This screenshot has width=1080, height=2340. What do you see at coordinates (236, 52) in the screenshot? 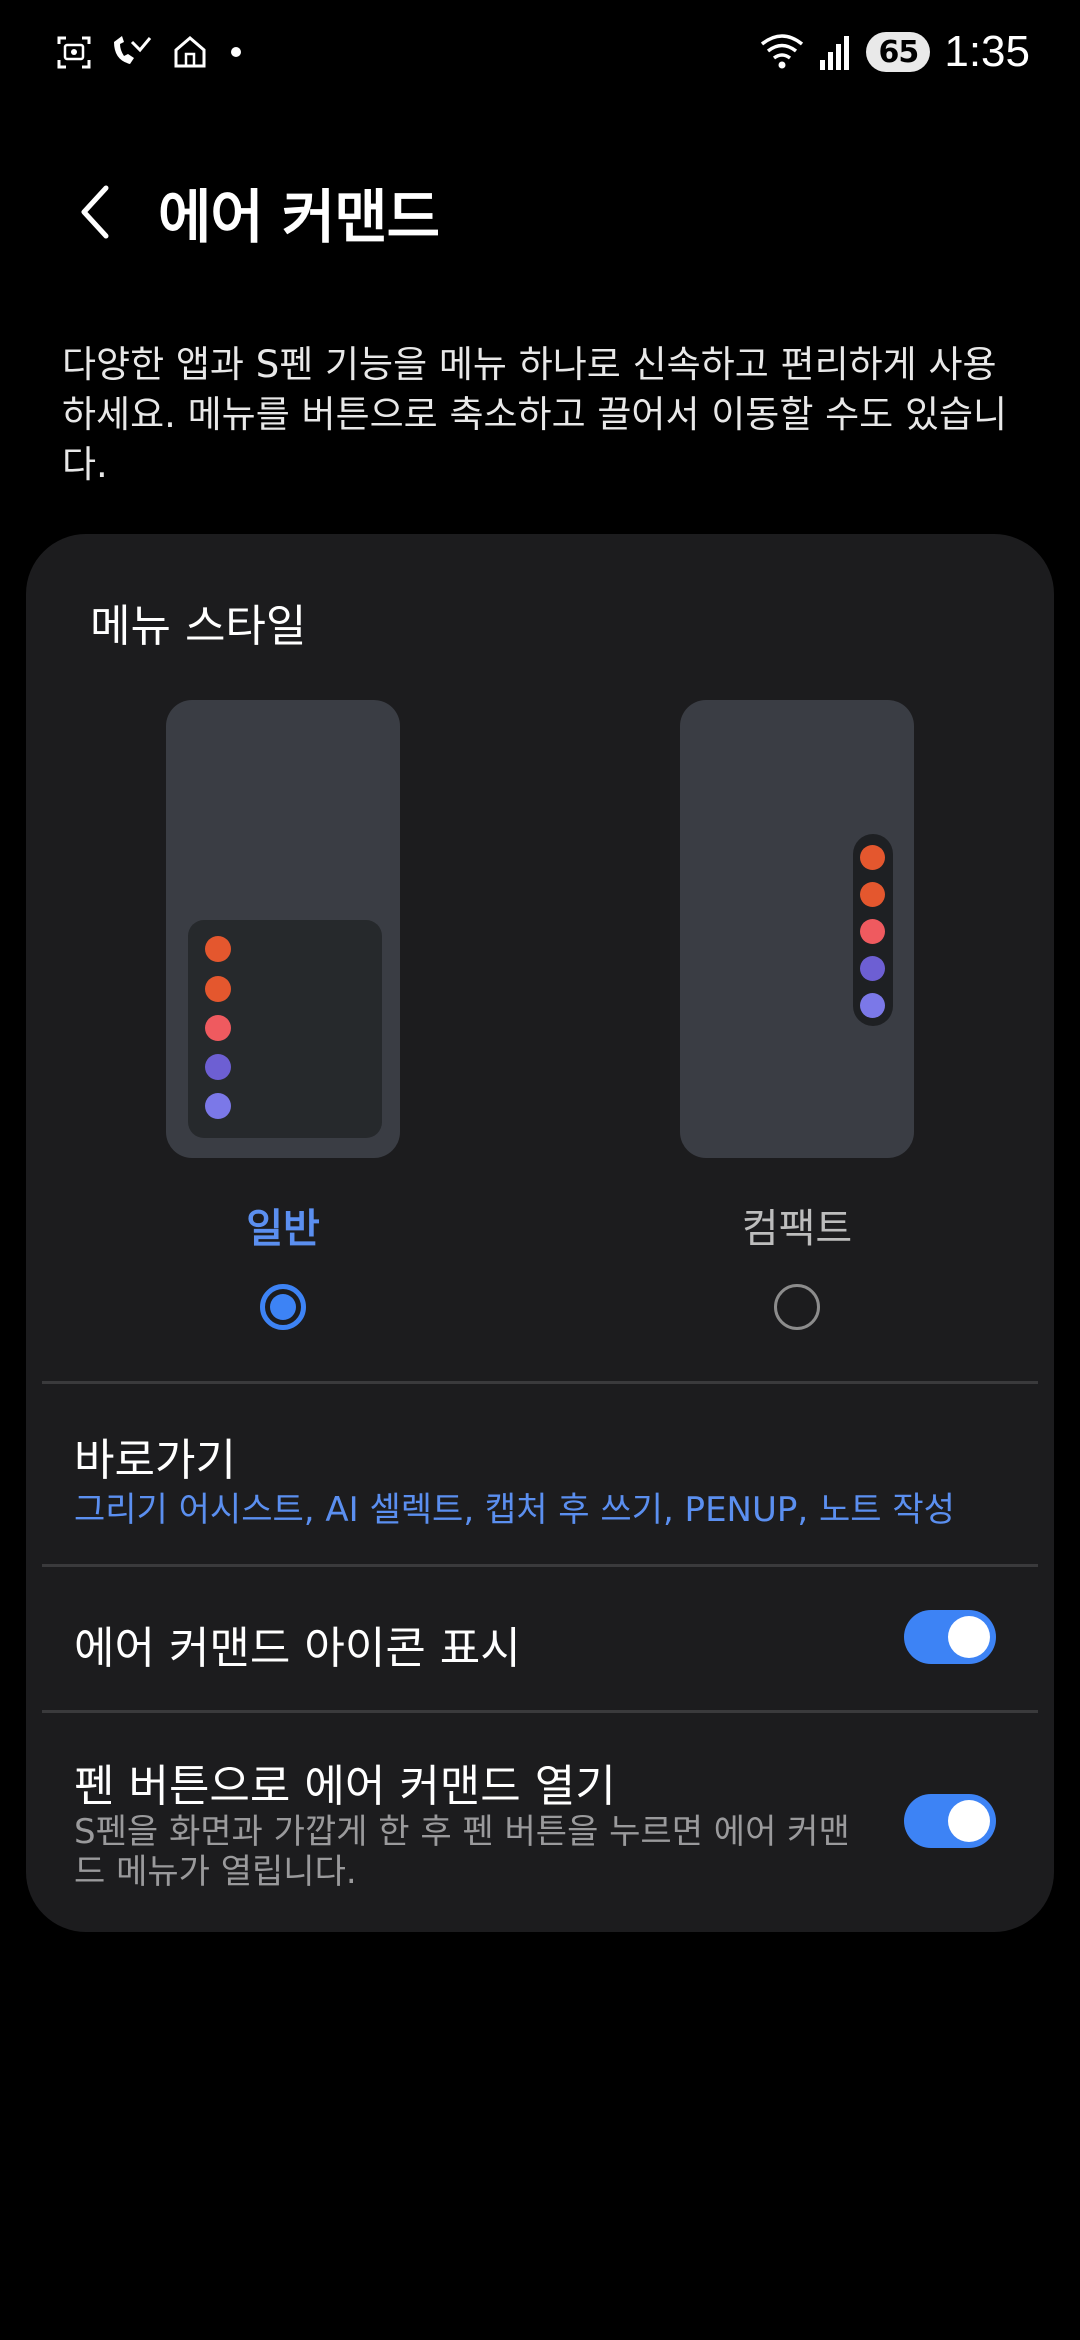
I see `notification-dot-icon` at bounding box center [236, 52].